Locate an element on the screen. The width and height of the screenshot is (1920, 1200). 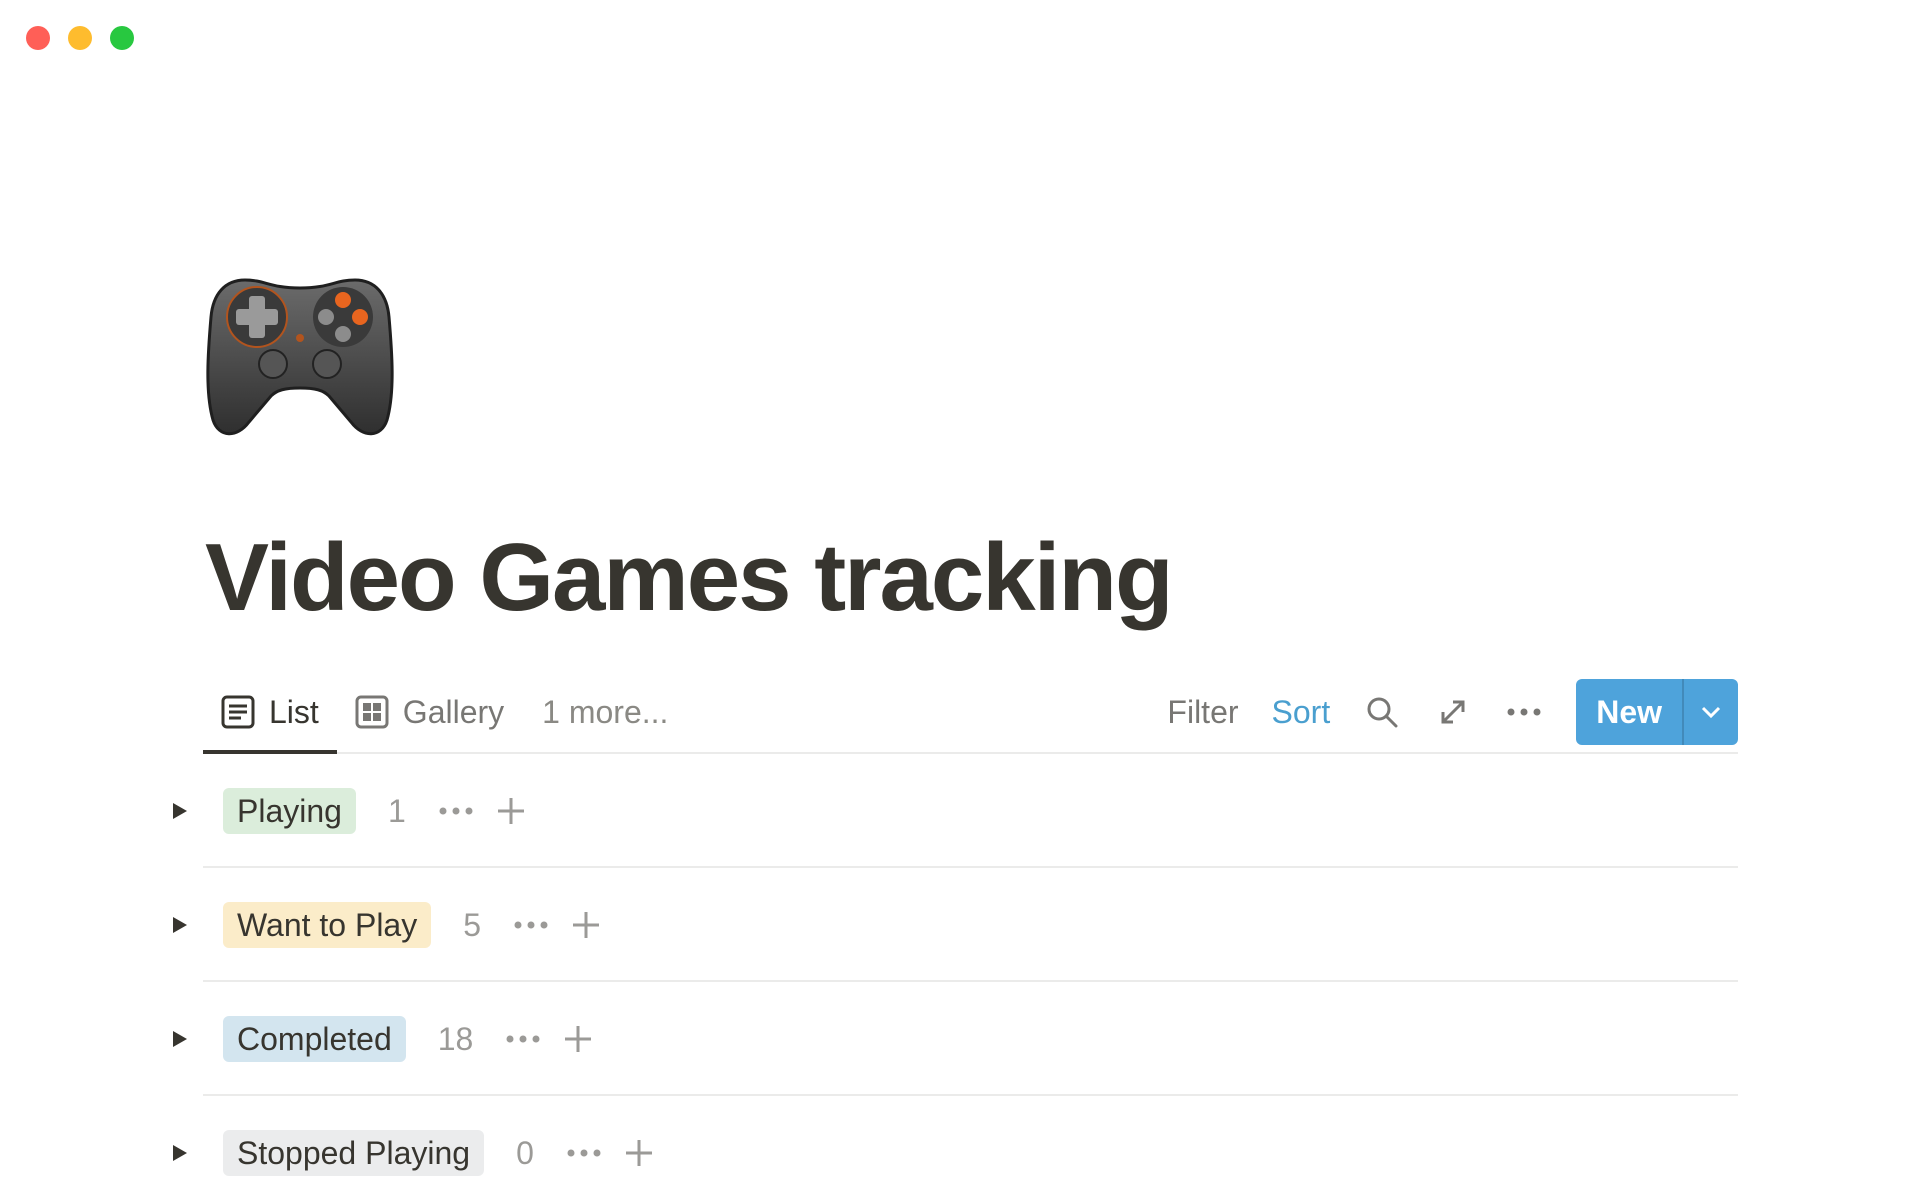
search-icon is located at coordinates (1382, 712).